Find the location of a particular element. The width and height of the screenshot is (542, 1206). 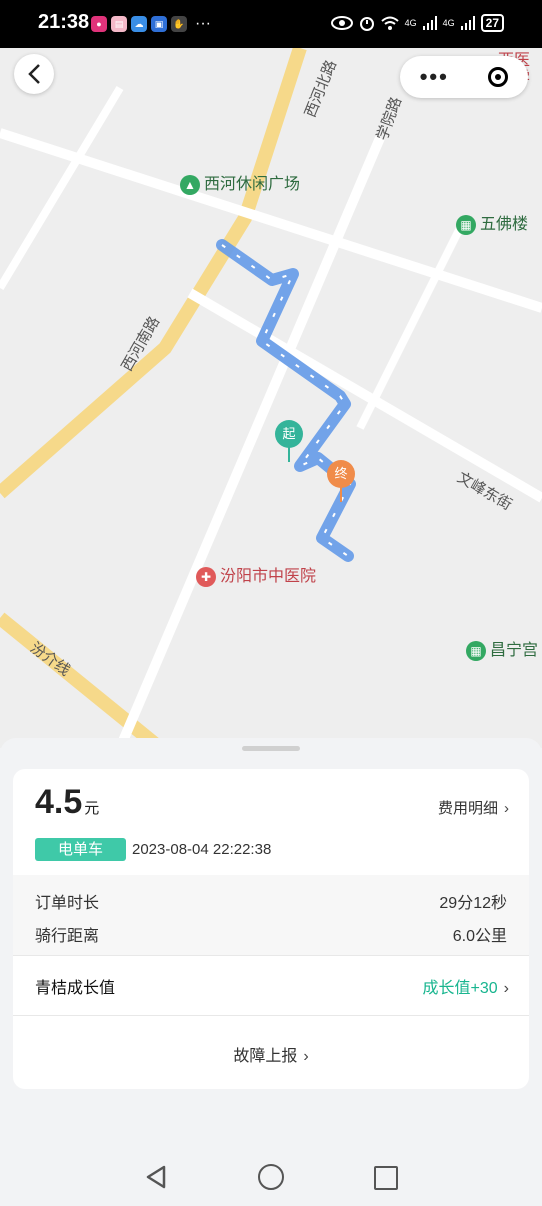

more-notifications-icon: ··· is located at coordinates (203, 23).